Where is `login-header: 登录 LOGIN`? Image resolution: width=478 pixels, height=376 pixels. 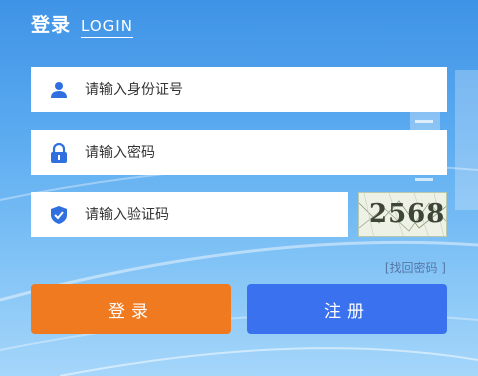
login-header: 登录 LOGIN is located at coordinates (82, 24).